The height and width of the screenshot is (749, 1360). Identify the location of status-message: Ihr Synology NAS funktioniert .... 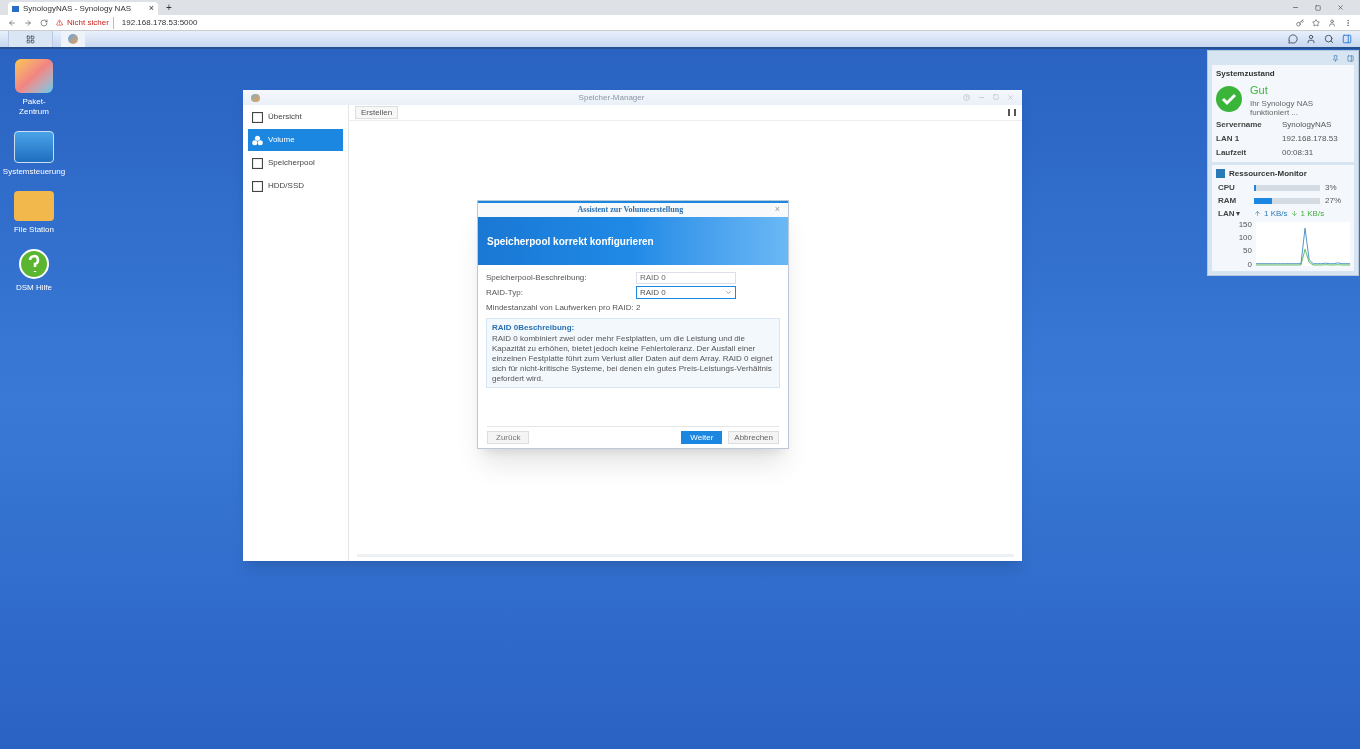
(1282, 107).